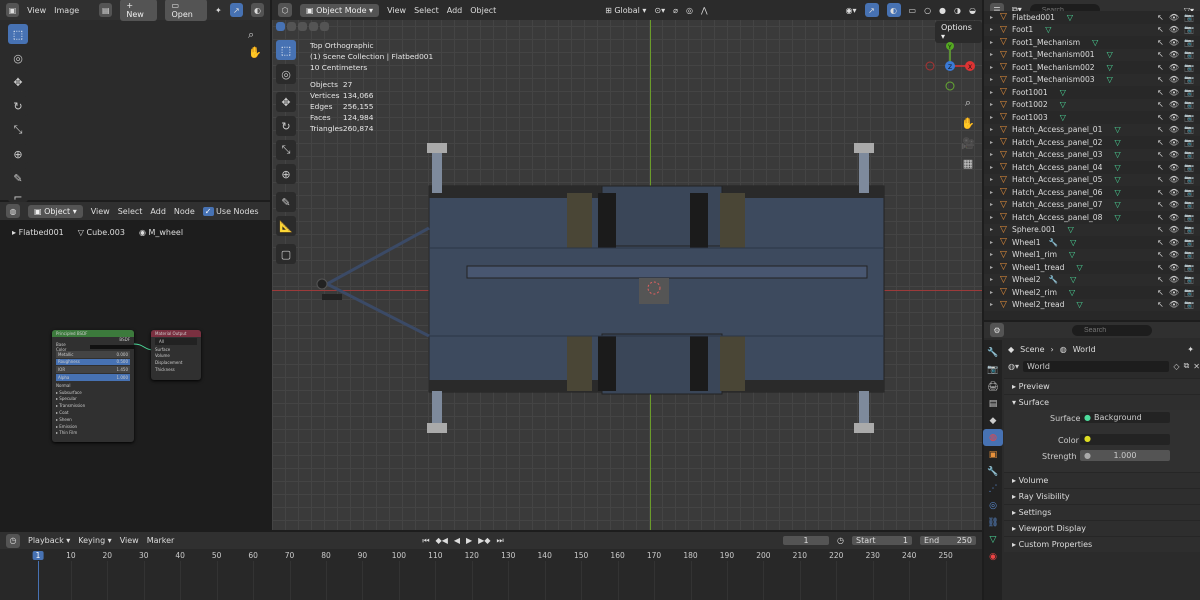  What do you see at coordinates (1096, 366) in the screenshot?
I see `world-name-field: World` at bounding box center [1096, 366].